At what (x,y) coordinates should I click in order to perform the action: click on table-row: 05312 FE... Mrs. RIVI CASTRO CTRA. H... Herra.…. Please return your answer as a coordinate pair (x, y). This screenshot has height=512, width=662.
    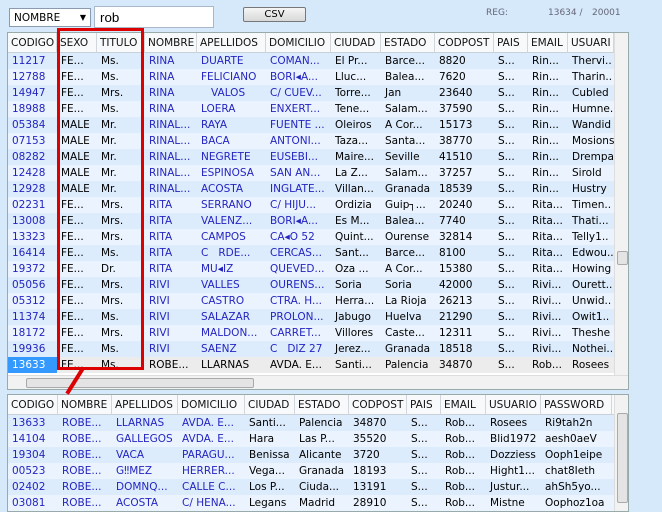
    Looking at the image, I should click on (311, 301).